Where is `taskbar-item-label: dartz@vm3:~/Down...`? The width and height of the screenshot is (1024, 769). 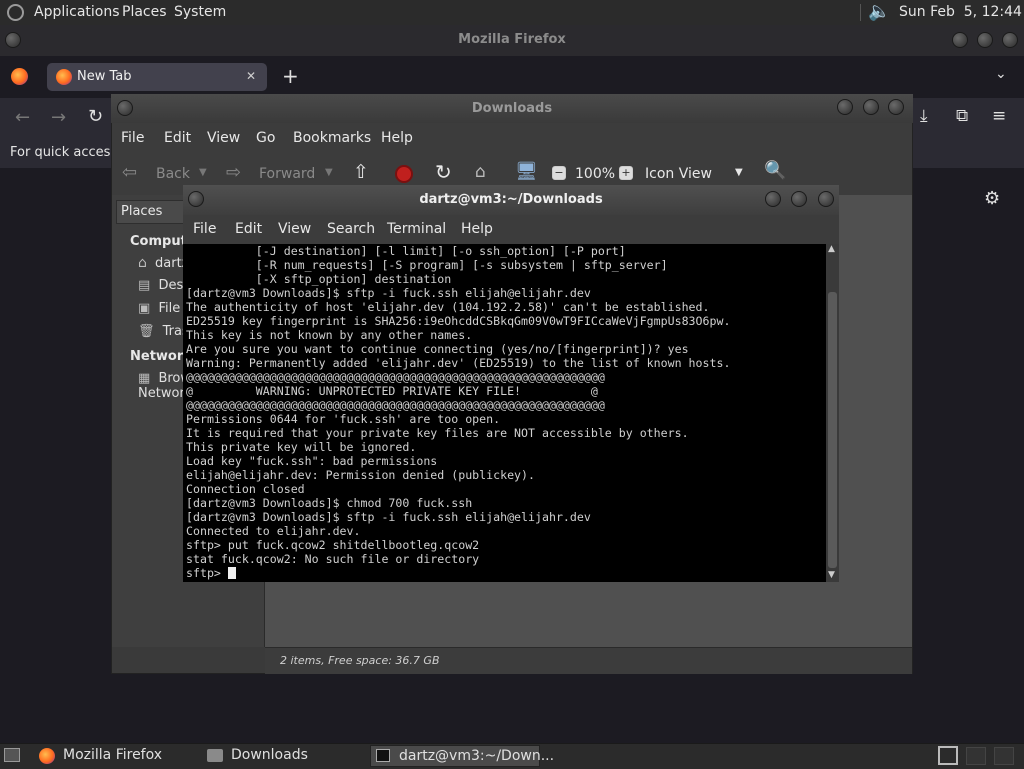 taskbar-item-label: dartz@vm3:~/Down... is located at coordinates (477, 756).